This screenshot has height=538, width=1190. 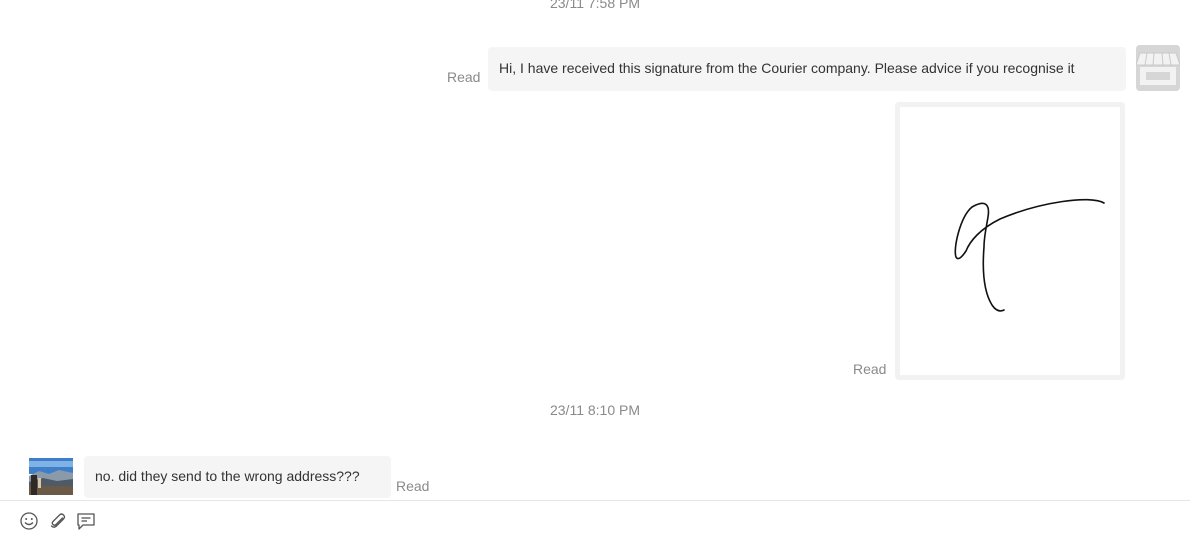 I want to click on image-message, so click(x=1010, y=241).